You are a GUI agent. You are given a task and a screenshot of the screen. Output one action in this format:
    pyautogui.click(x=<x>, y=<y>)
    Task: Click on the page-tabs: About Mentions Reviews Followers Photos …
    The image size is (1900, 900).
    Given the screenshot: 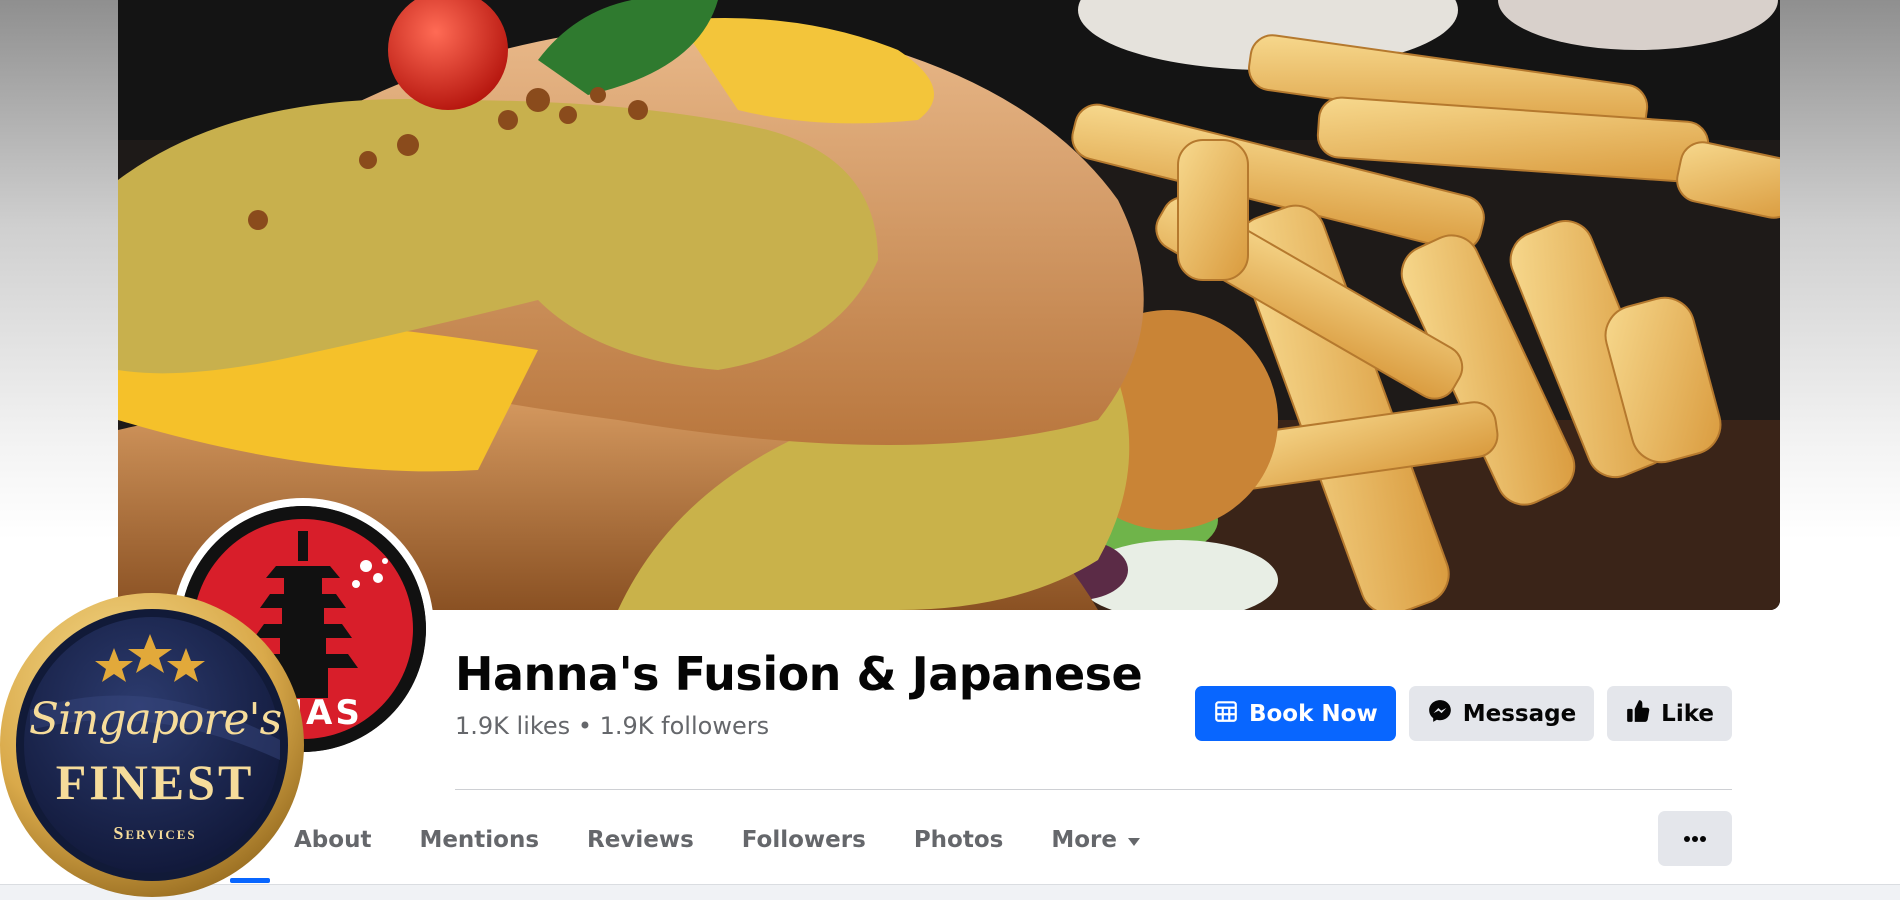 What is the action you would take?
    pyautogui.click(x=717, y=840)
    